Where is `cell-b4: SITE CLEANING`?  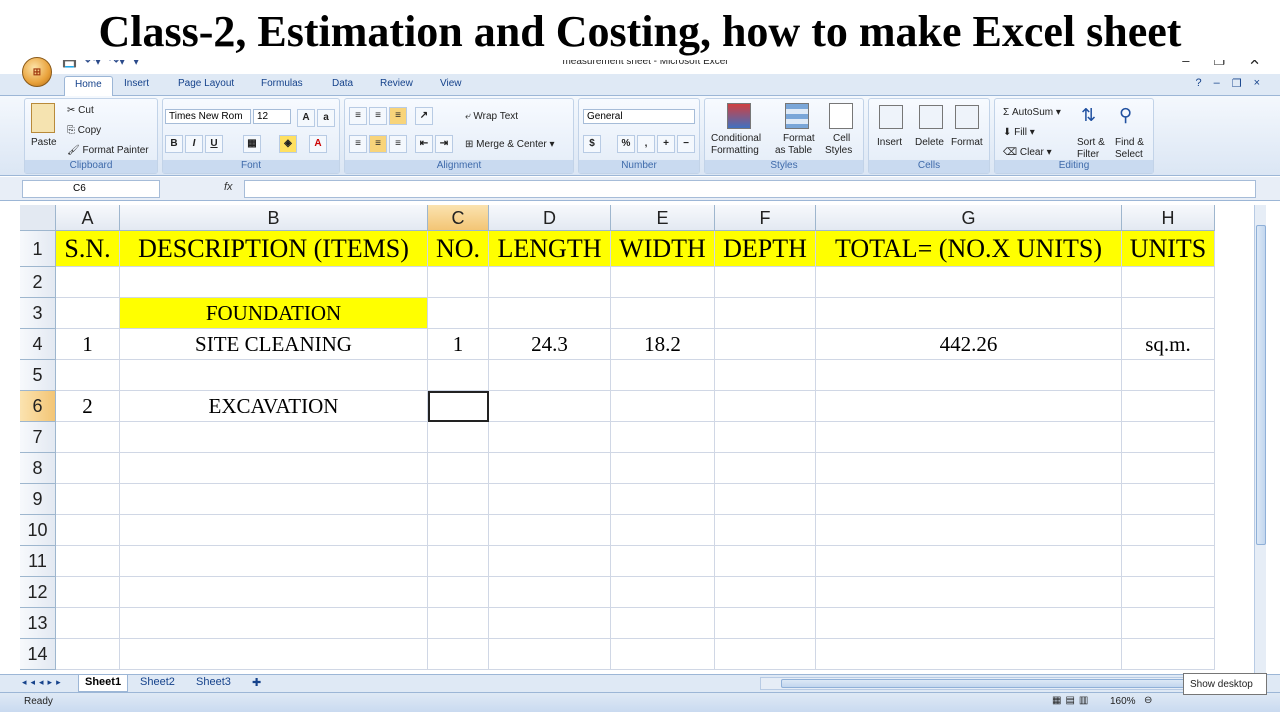
cell-b4: SITE CLEANING is located at coordinates (274, 344).